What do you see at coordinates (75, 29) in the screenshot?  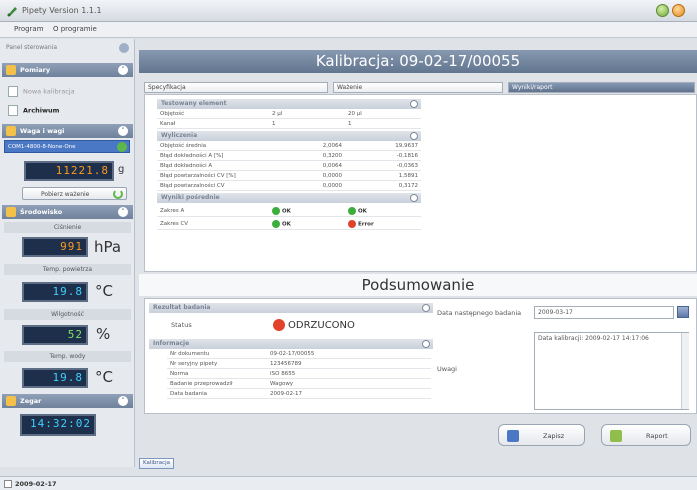 I see `menu-about: O programie` at bounding box center [75, 29].